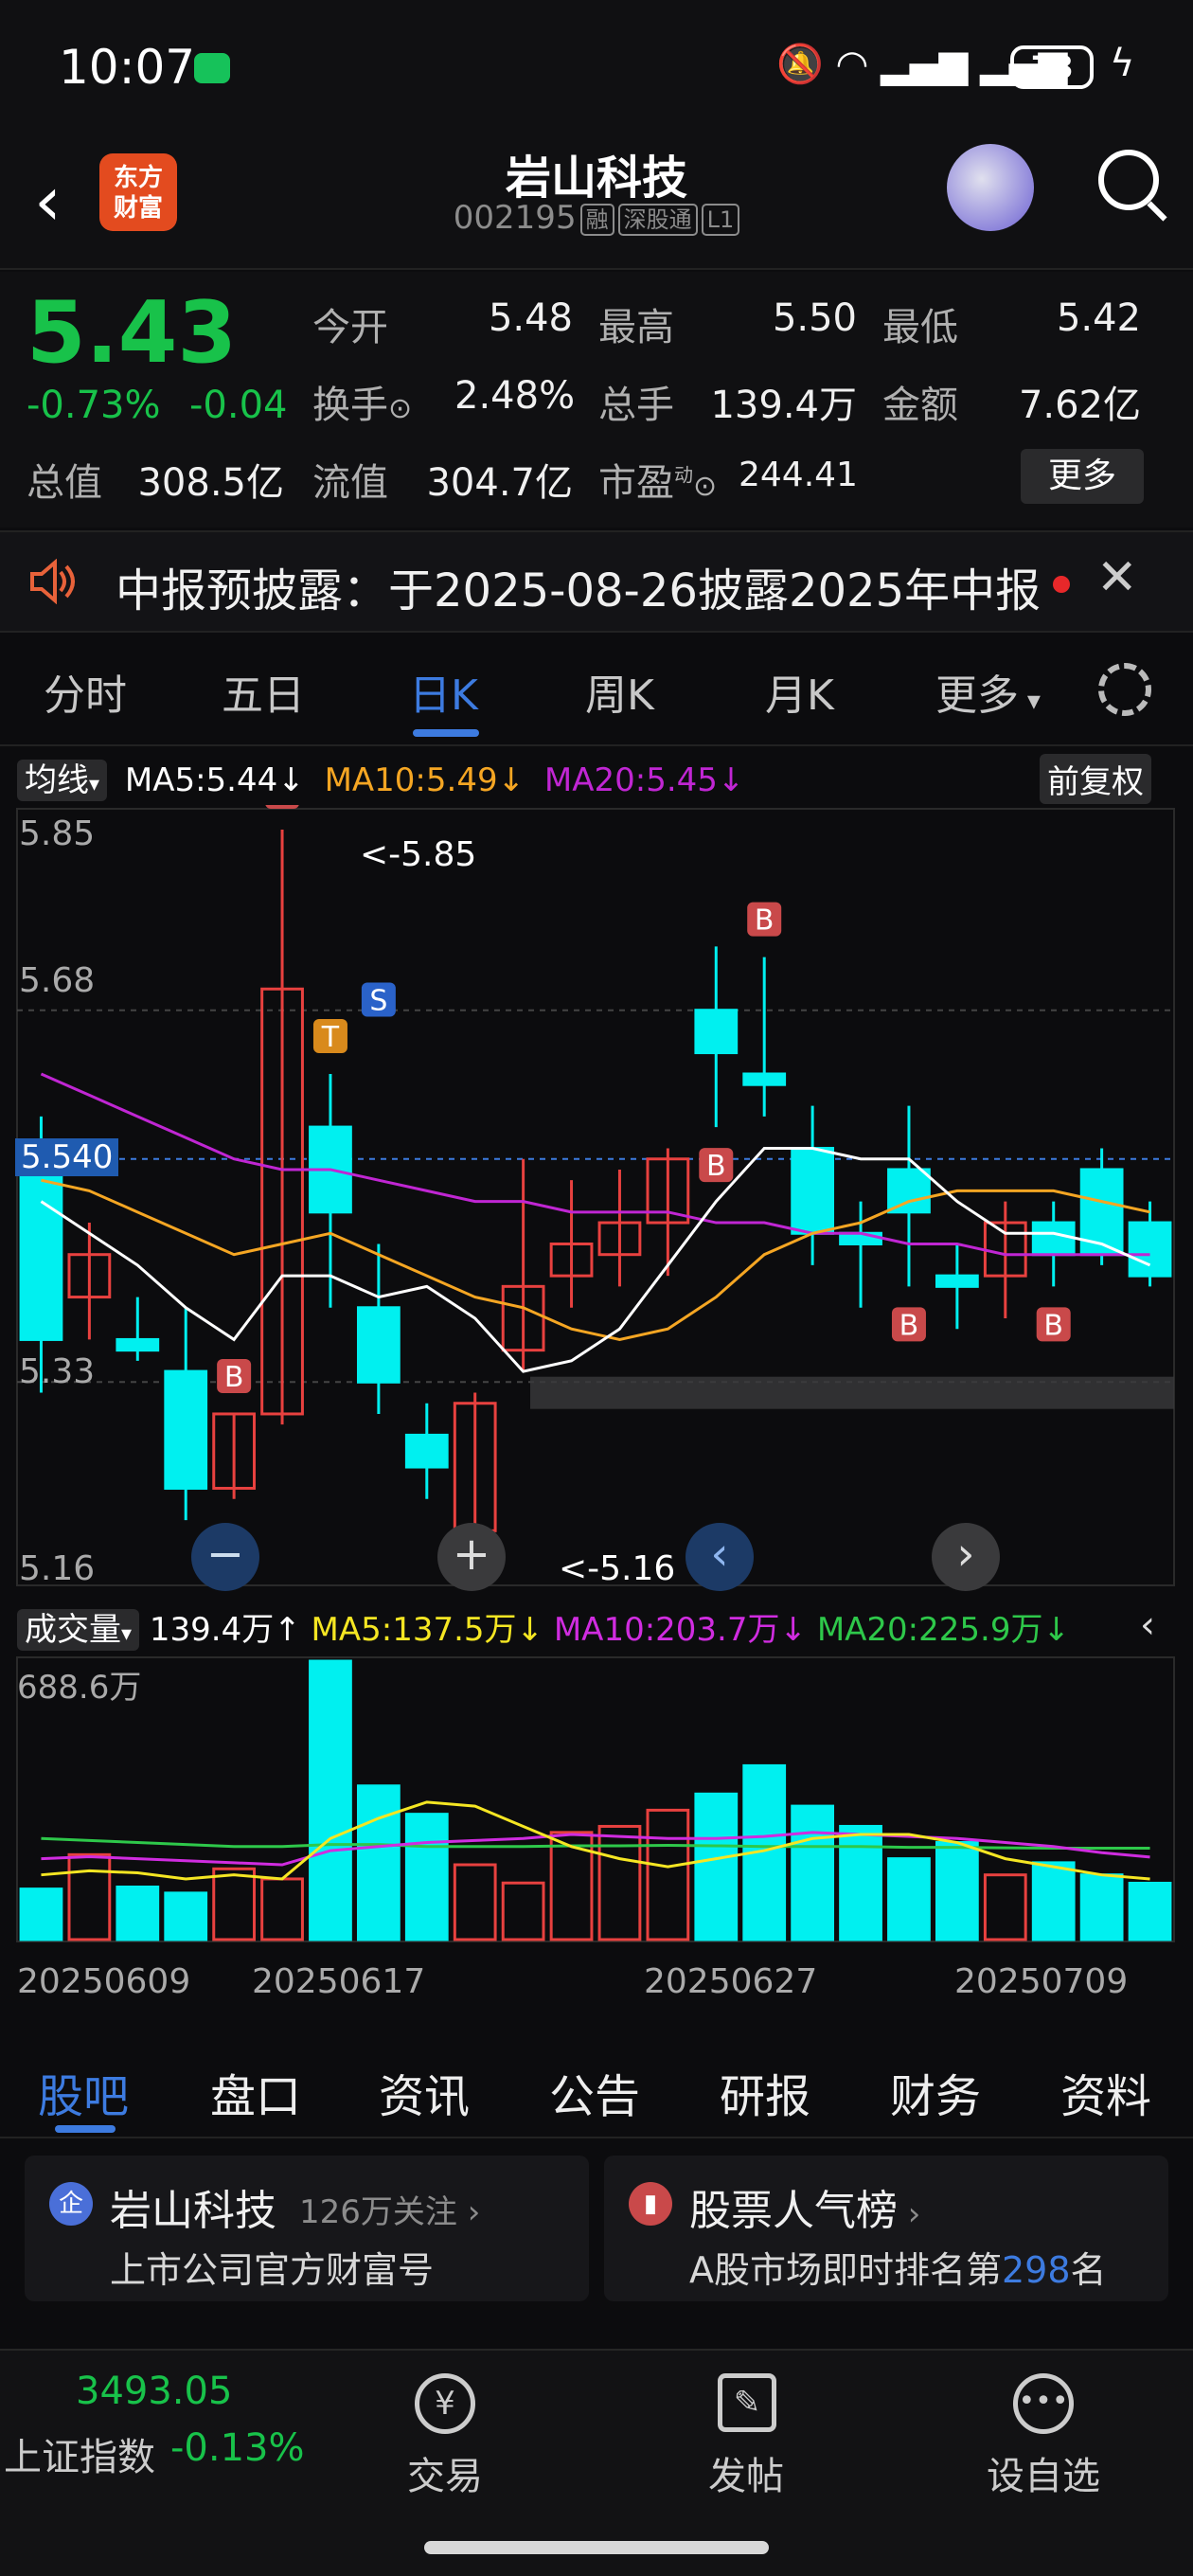 Image resolution: width=1193 pixels, height=2576 pixels. Describe the element at coordinates (596, 66) in the screenshot. I see `status-bar: 10:07 🔕 ◠ ▂▄▆ ▂▄▆ 78 ϟ` at that location.